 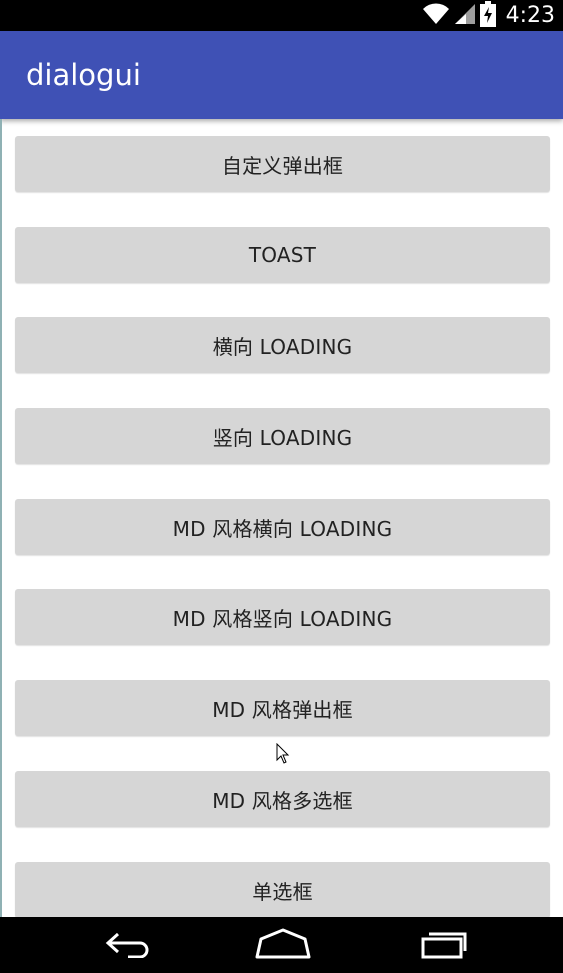 What do you see at coordinates (530, 15) in the screenshot?
I see `status-time: 4:23` at bounding box center [530, 15].